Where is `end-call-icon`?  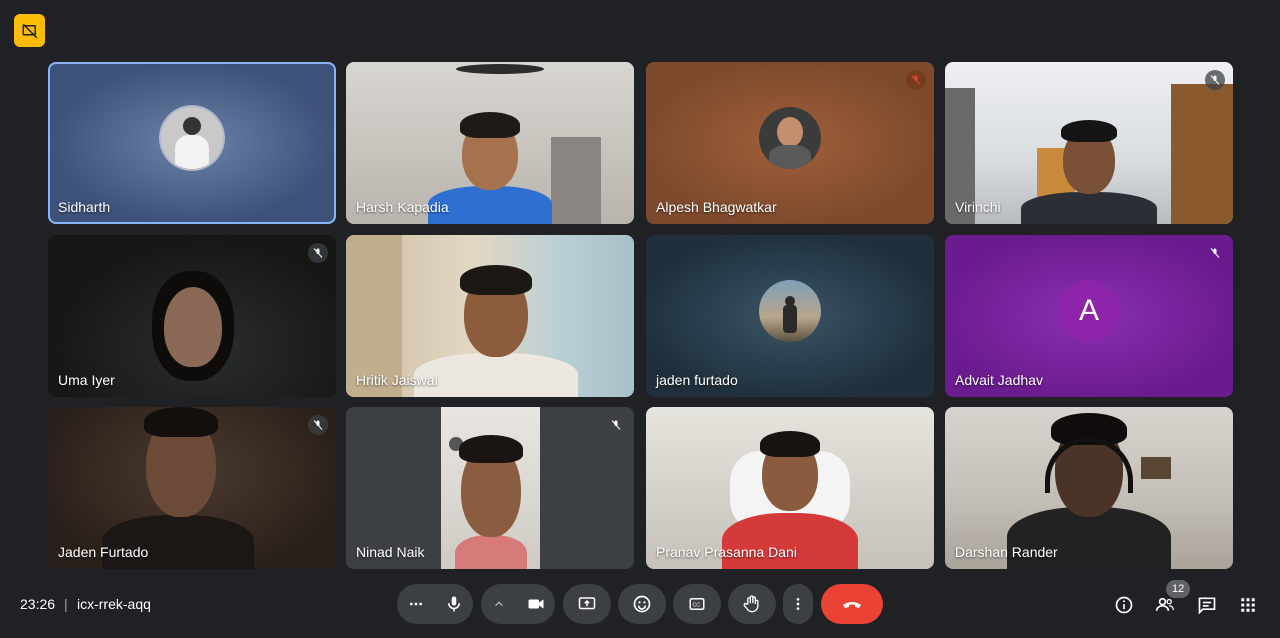
end-call-icon is located at coordinates (852, 605).